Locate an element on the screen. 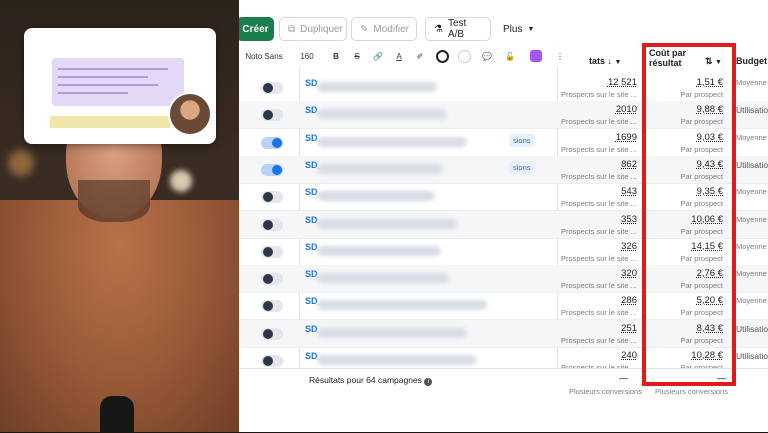 The height and width of the screenshot is (433, 768). cost-per-result-value: 1,51 € is located at coordinates (686, 82).